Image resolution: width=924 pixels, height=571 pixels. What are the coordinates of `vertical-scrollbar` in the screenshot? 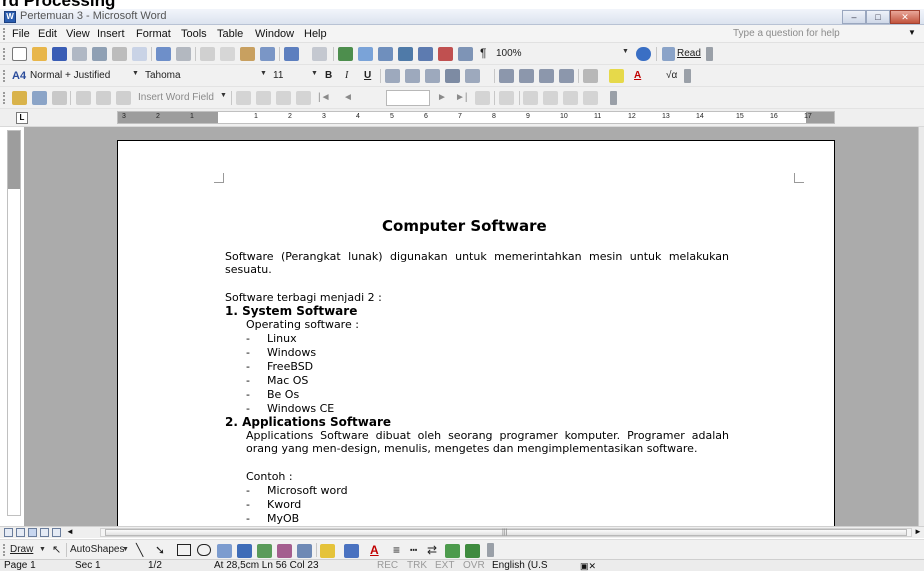 It's located at (921, 326).